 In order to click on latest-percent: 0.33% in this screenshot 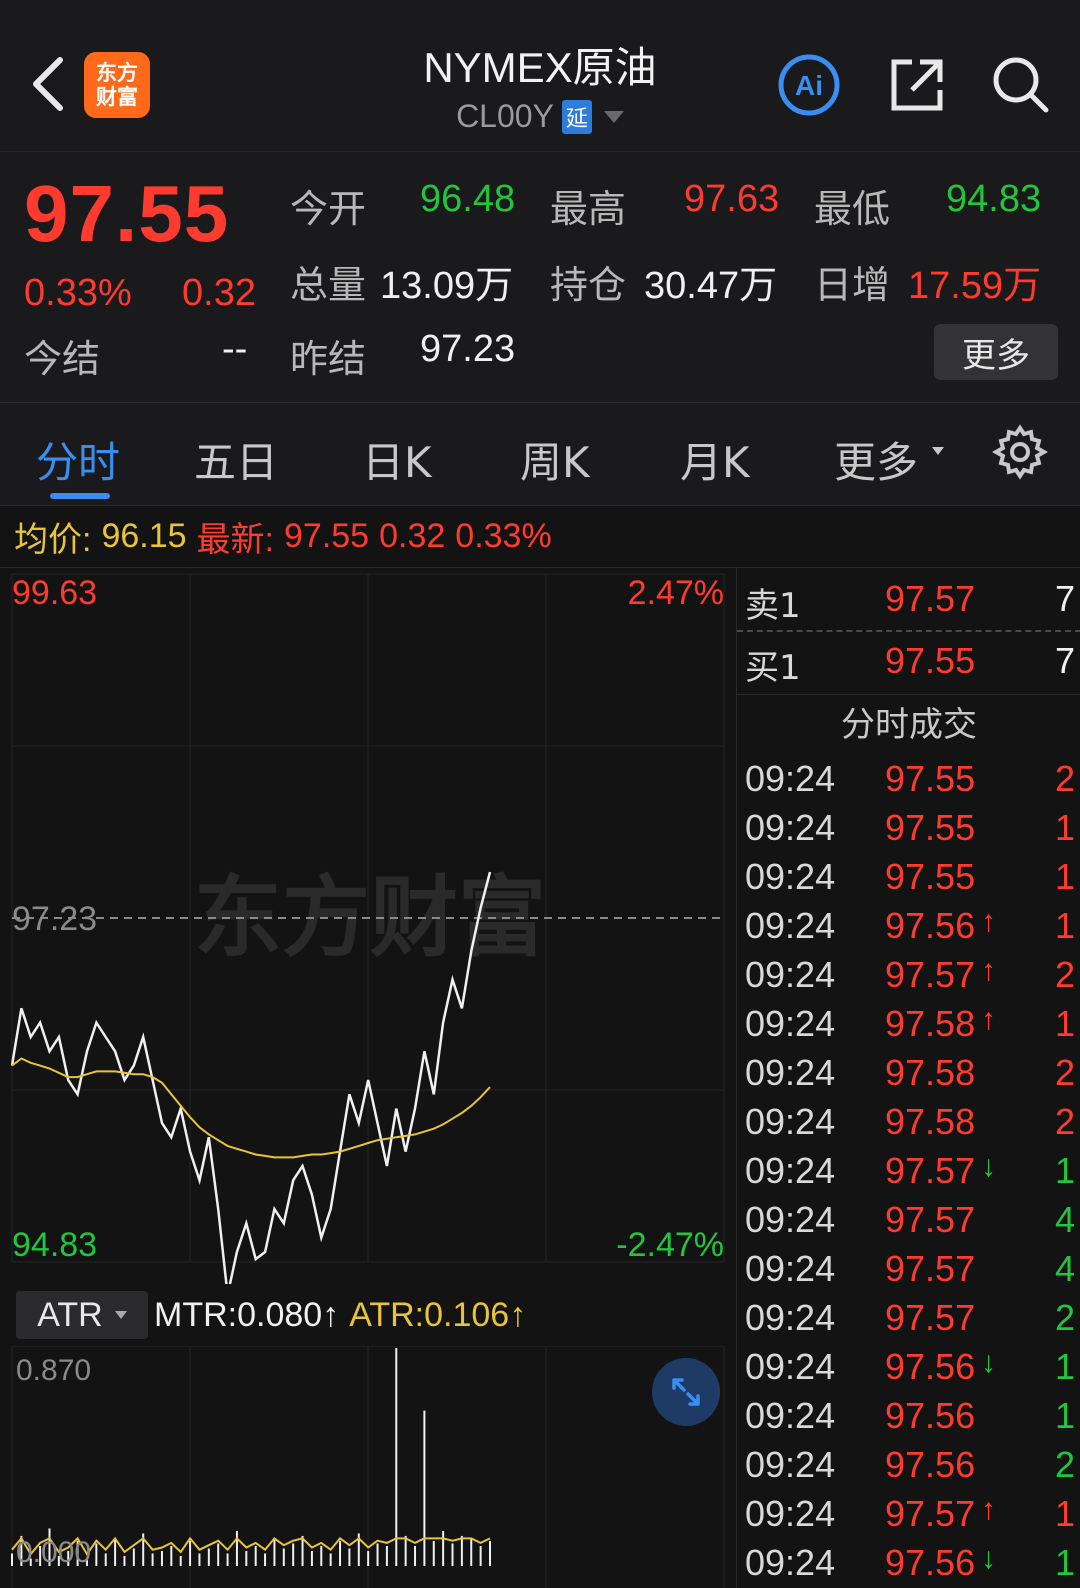, I will do `click(503, 536)`.